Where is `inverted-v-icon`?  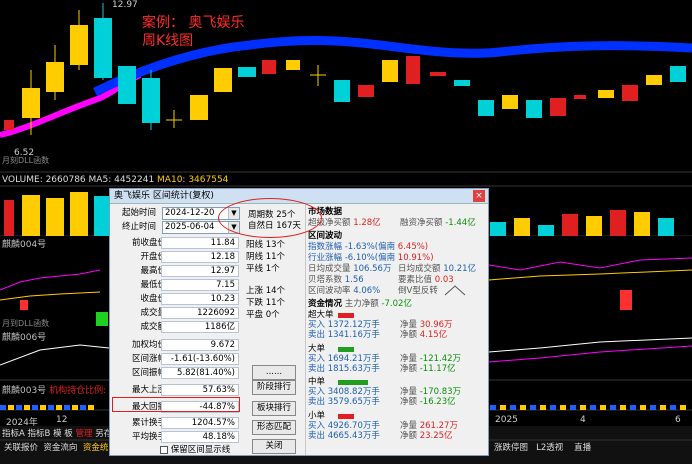
inverted-v-icon is located at coordinates (455, 290).